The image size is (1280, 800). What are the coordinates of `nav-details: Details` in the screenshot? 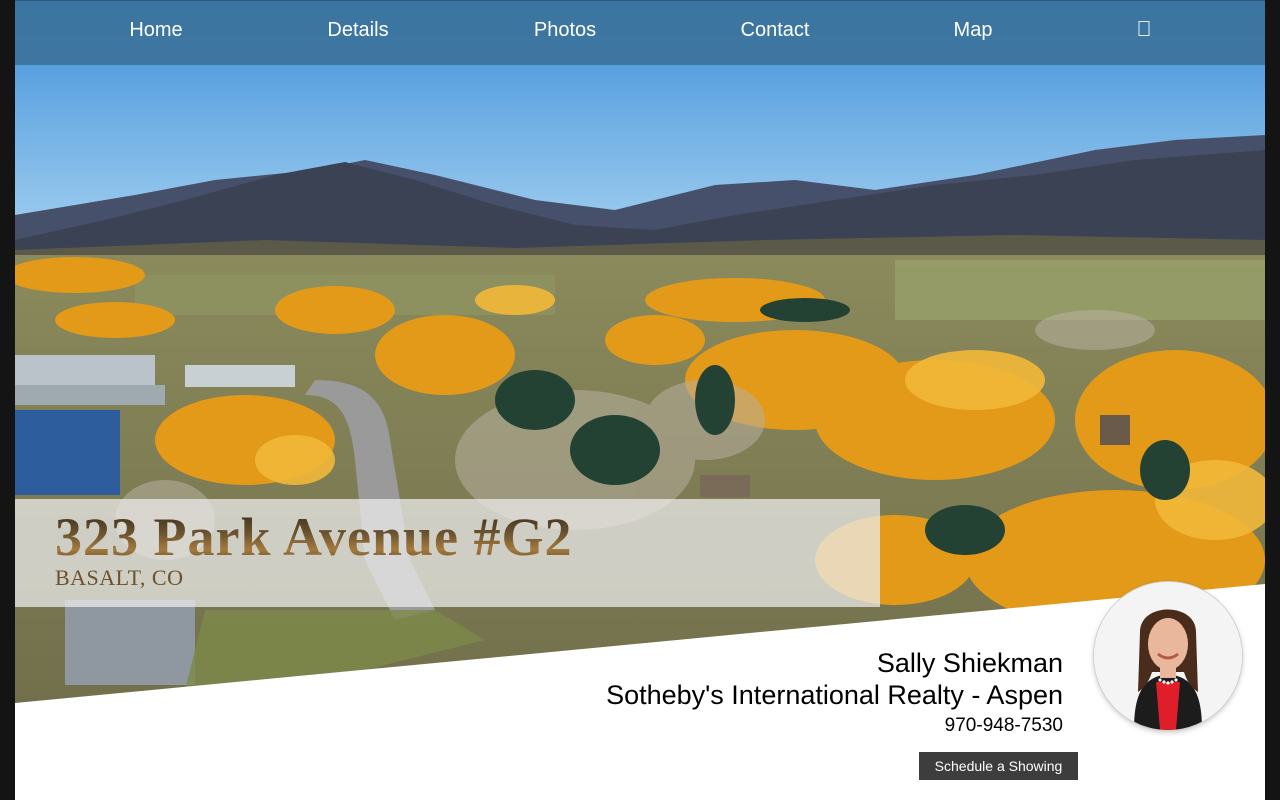 It's located at (357, 30).